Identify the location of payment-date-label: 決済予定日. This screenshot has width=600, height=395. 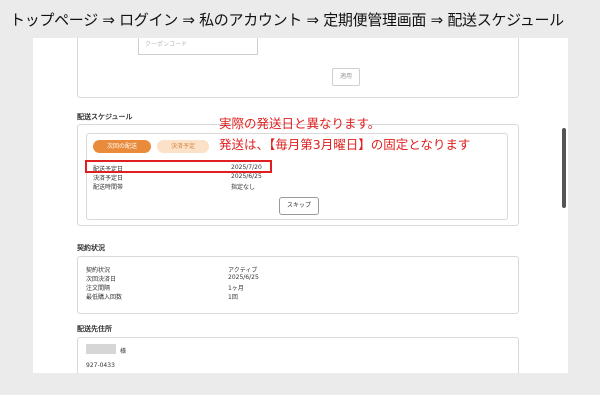
(108, 178).